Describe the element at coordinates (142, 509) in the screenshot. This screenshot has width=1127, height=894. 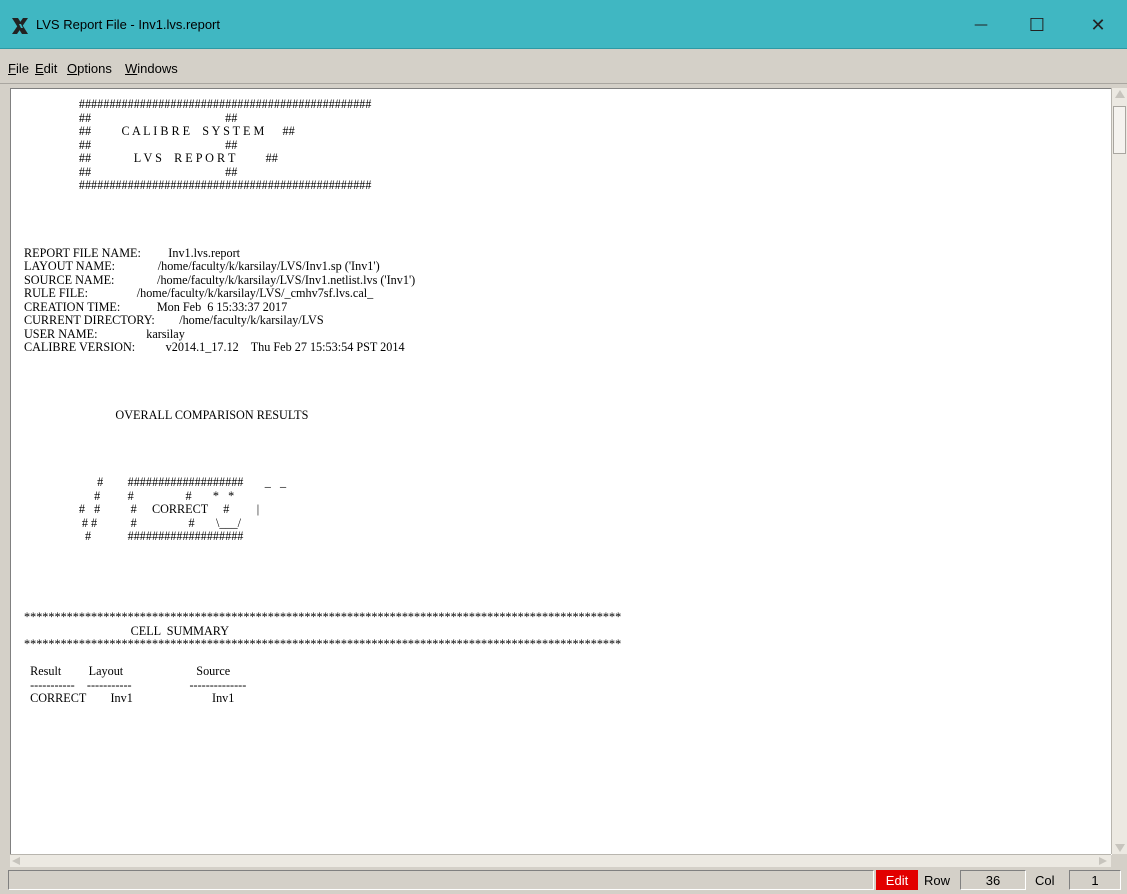
I see `report-line: # # # CORRECT # |` at that location.